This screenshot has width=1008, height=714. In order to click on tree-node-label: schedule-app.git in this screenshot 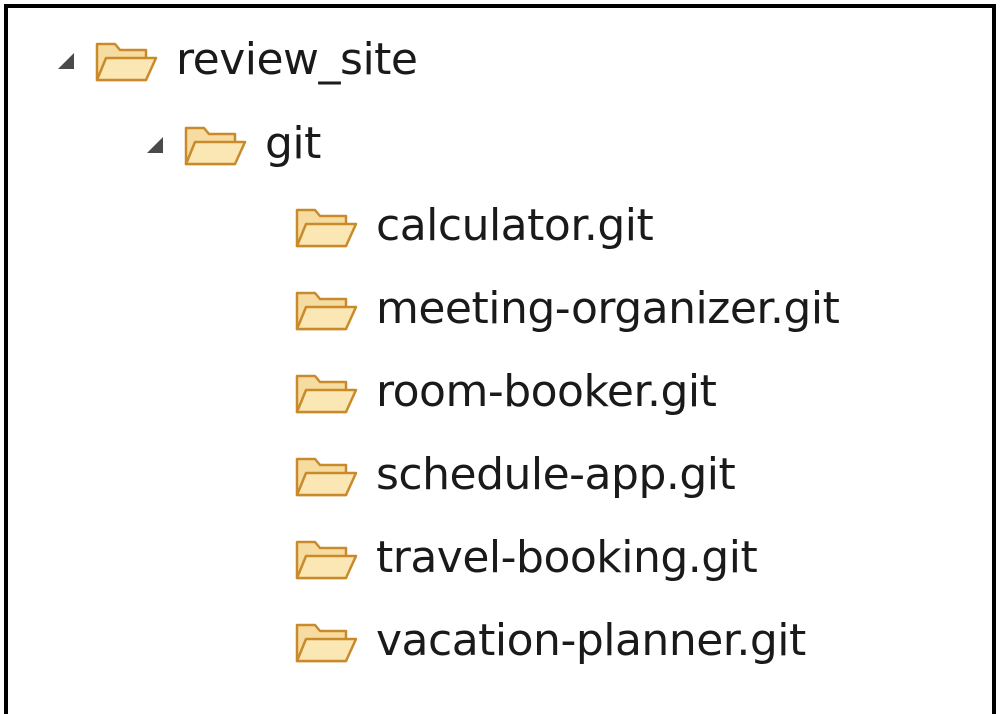, I will do `click(556, 474)`.